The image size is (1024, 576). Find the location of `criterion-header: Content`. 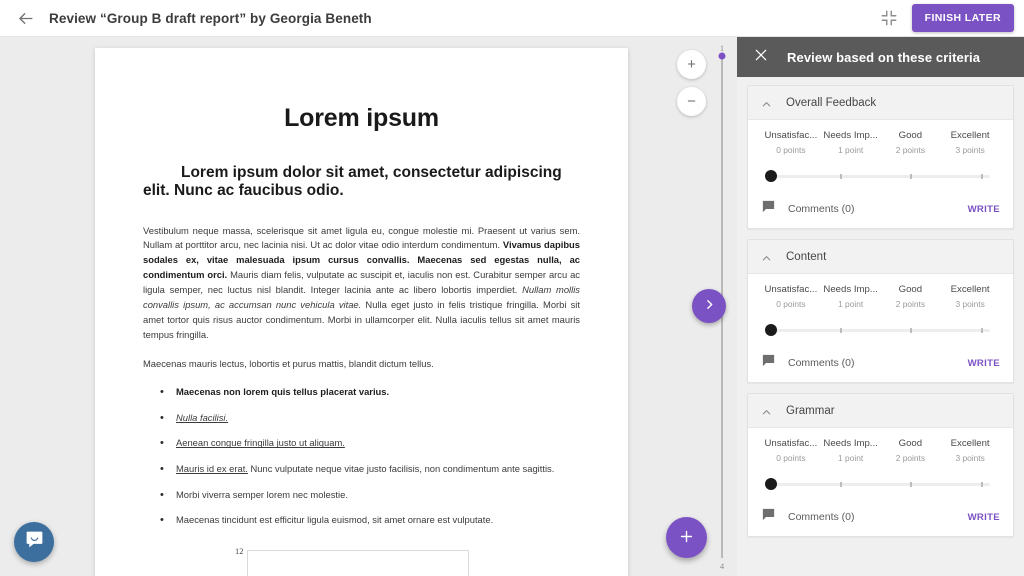

criterion-header: Content is located at coordinates (880, 257).